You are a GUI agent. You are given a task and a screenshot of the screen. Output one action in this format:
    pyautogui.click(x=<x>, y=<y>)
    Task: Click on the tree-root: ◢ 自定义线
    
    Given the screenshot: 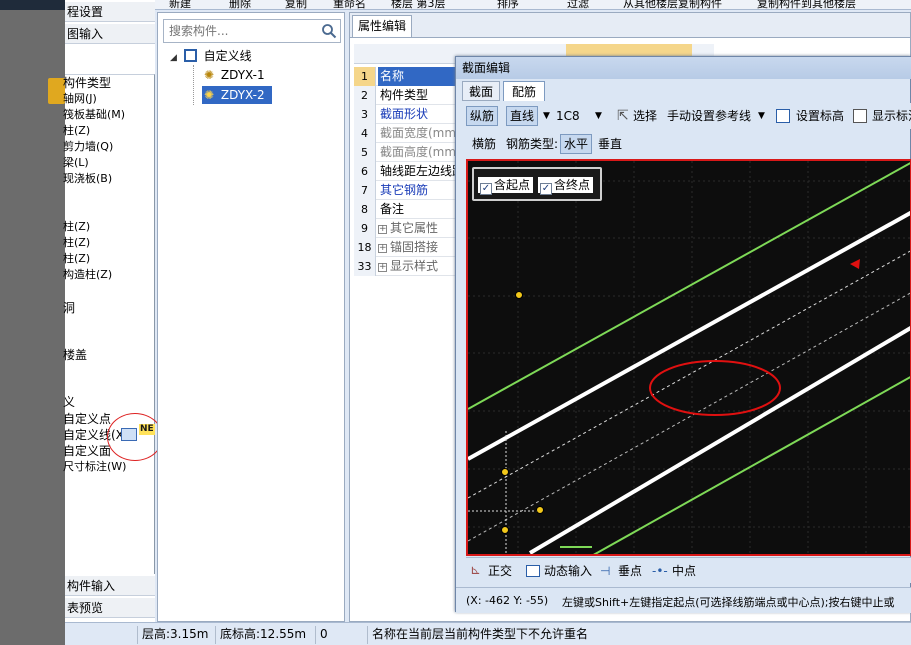 What is the action you would take?
    pyautogui.click(x=211, y=56)
    